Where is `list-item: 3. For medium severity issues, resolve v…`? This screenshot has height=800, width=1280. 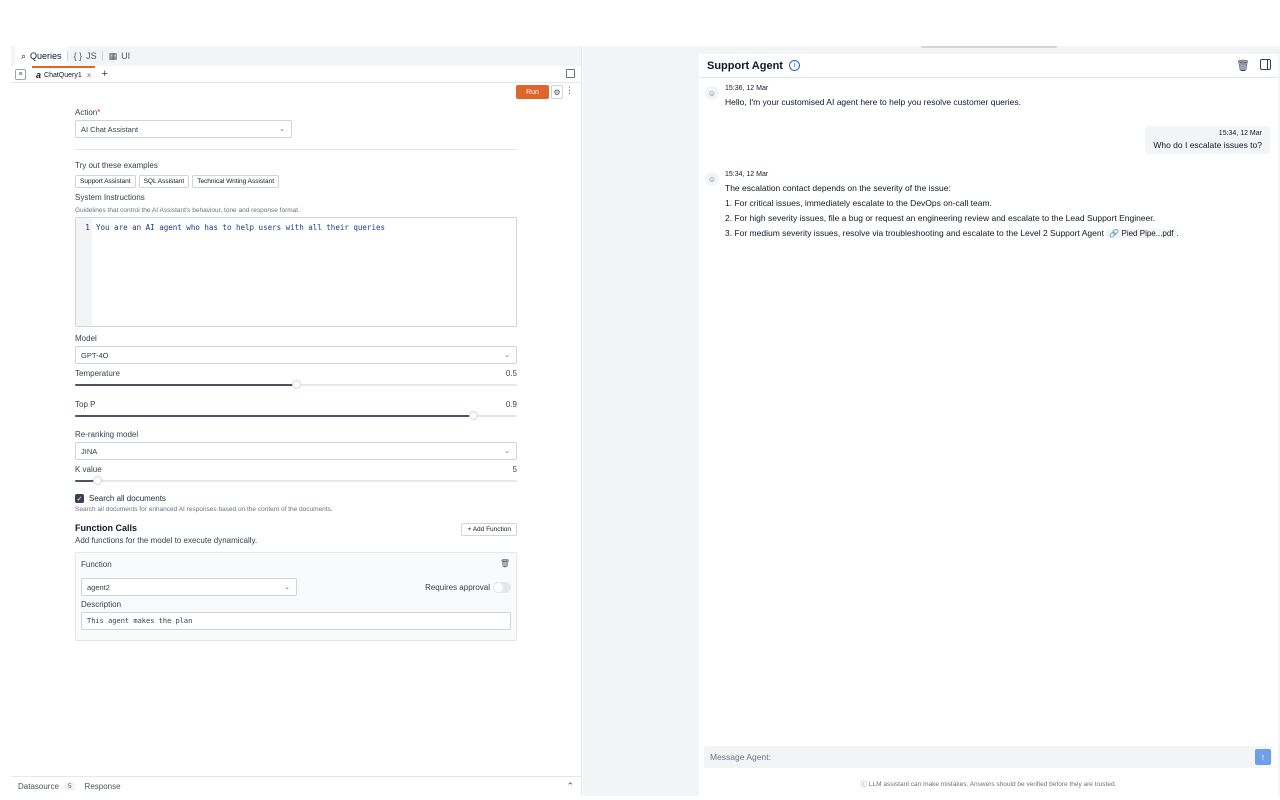 list-item: 3. For medium severity issues, resolve v… is located at coordinates (952, 233).